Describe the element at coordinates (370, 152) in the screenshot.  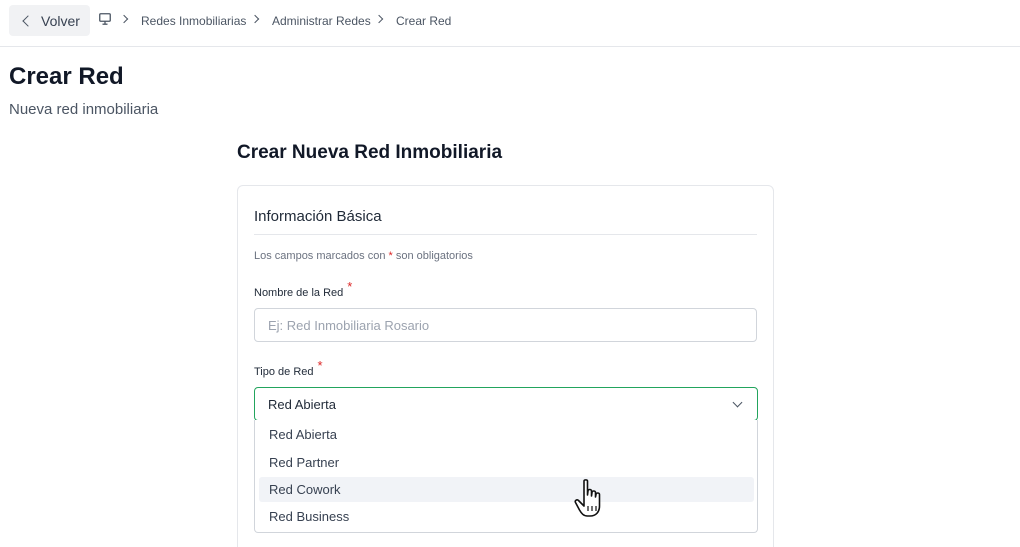
I see `form-title: Crear Nueva Red Inmobiliaria` at that location.